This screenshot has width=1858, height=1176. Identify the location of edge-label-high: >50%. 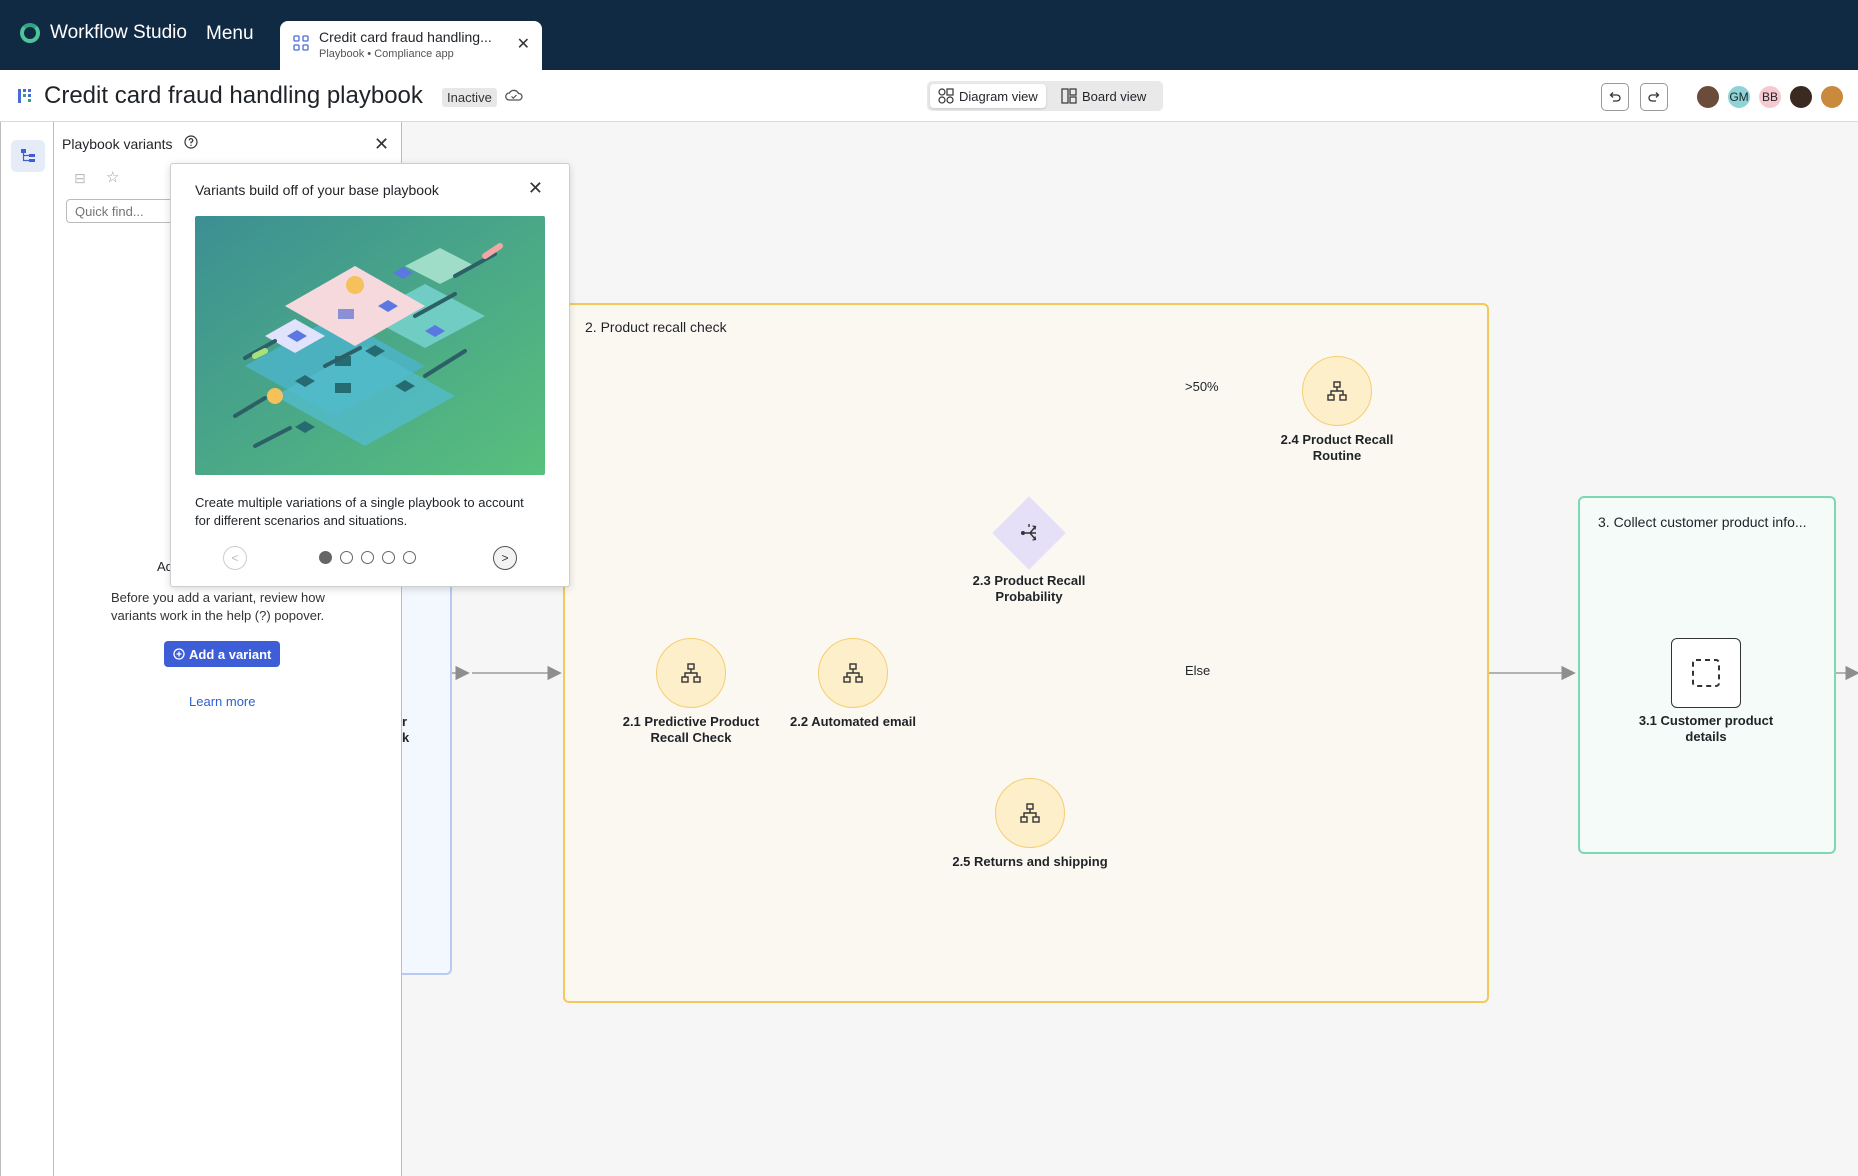
(1202, 386).